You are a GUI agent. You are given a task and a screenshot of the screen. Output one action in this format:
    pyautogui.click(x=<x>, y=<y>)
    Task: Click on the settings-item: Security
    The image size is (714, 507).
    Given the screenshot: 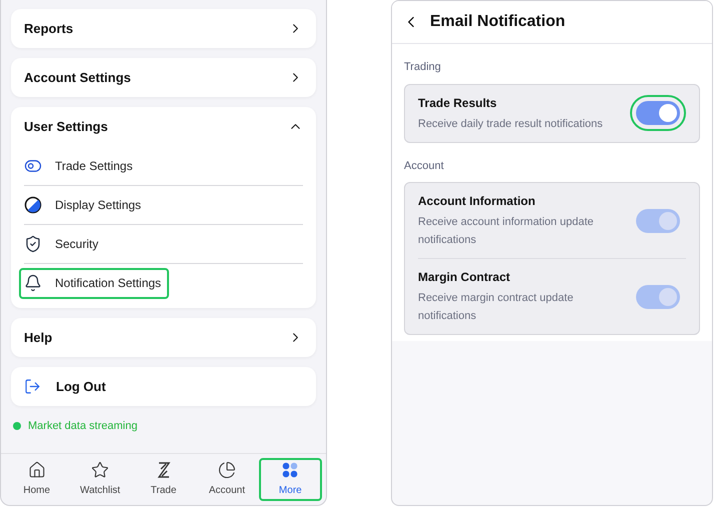 What is the action you would take?
    pyautogui.click(x=62, y=244)
    